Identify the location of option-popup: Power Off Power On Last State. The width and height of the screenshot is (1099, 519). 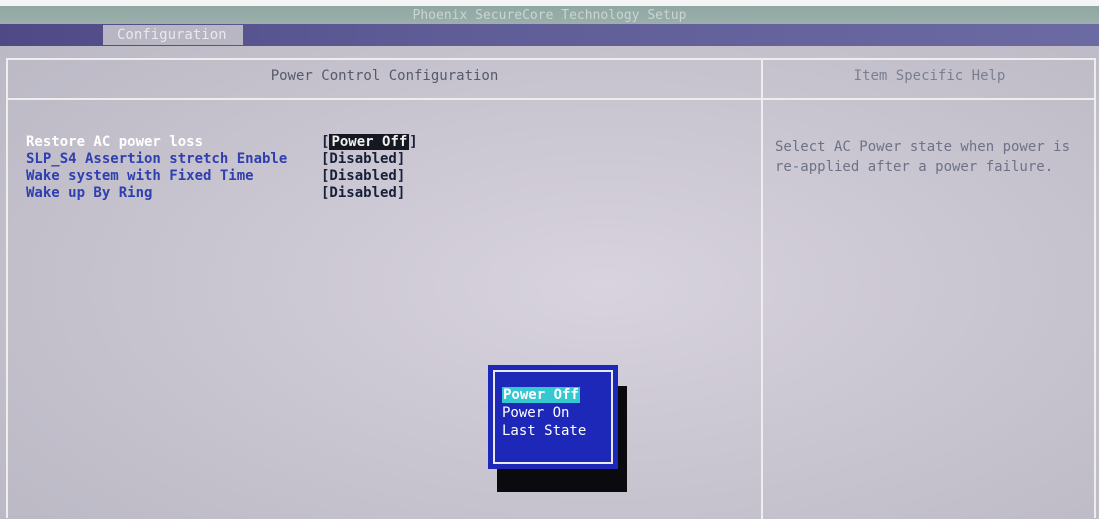
(553, 417).